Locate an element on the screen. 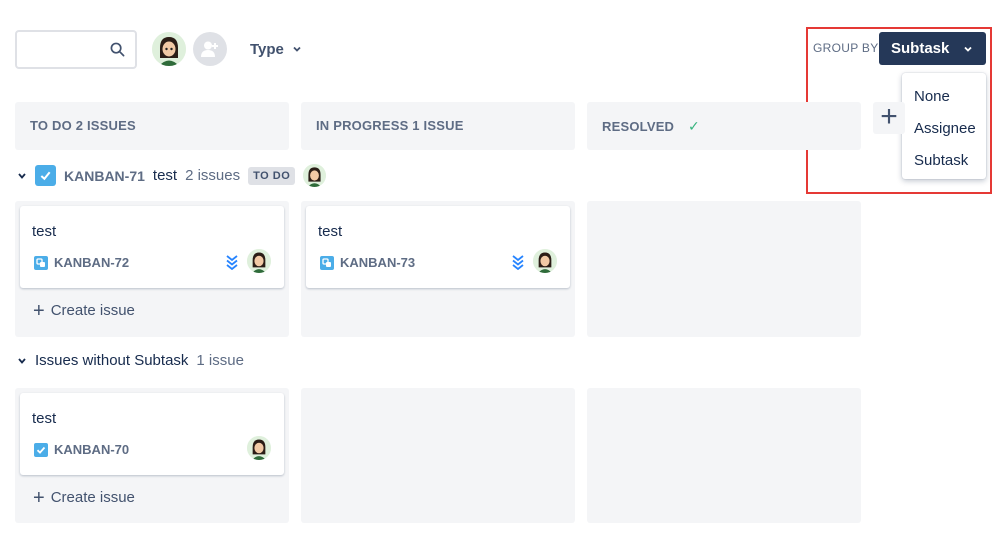  issue-card: test KANBAN-73 is located at coordinates (438, 247).